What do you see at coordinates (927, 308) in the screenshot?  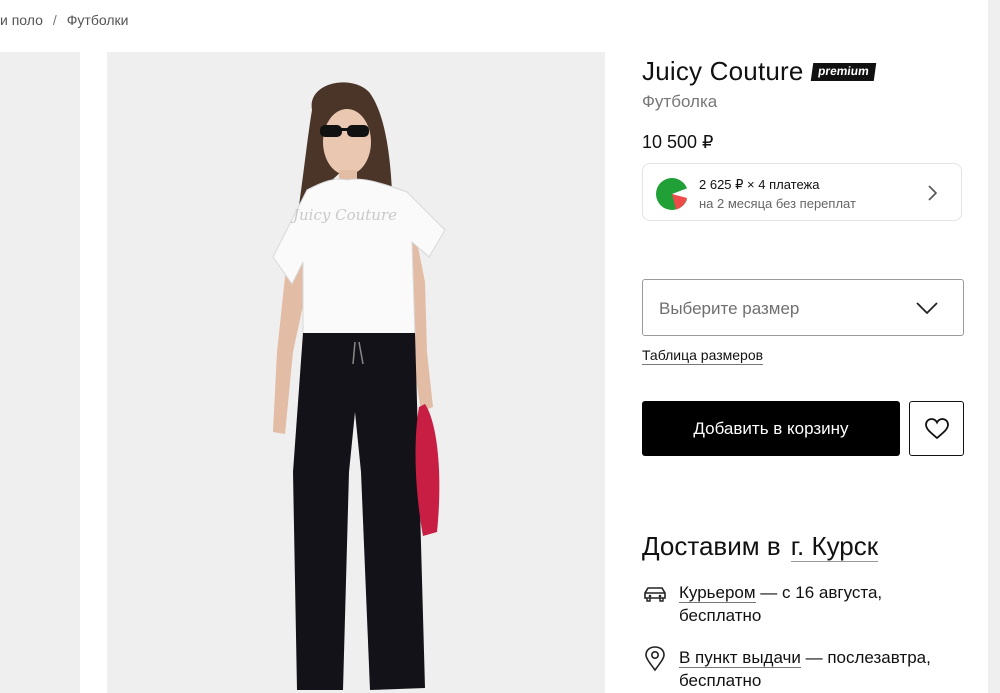 I see `chevron-down-icon` at bounding box center [927, 308].